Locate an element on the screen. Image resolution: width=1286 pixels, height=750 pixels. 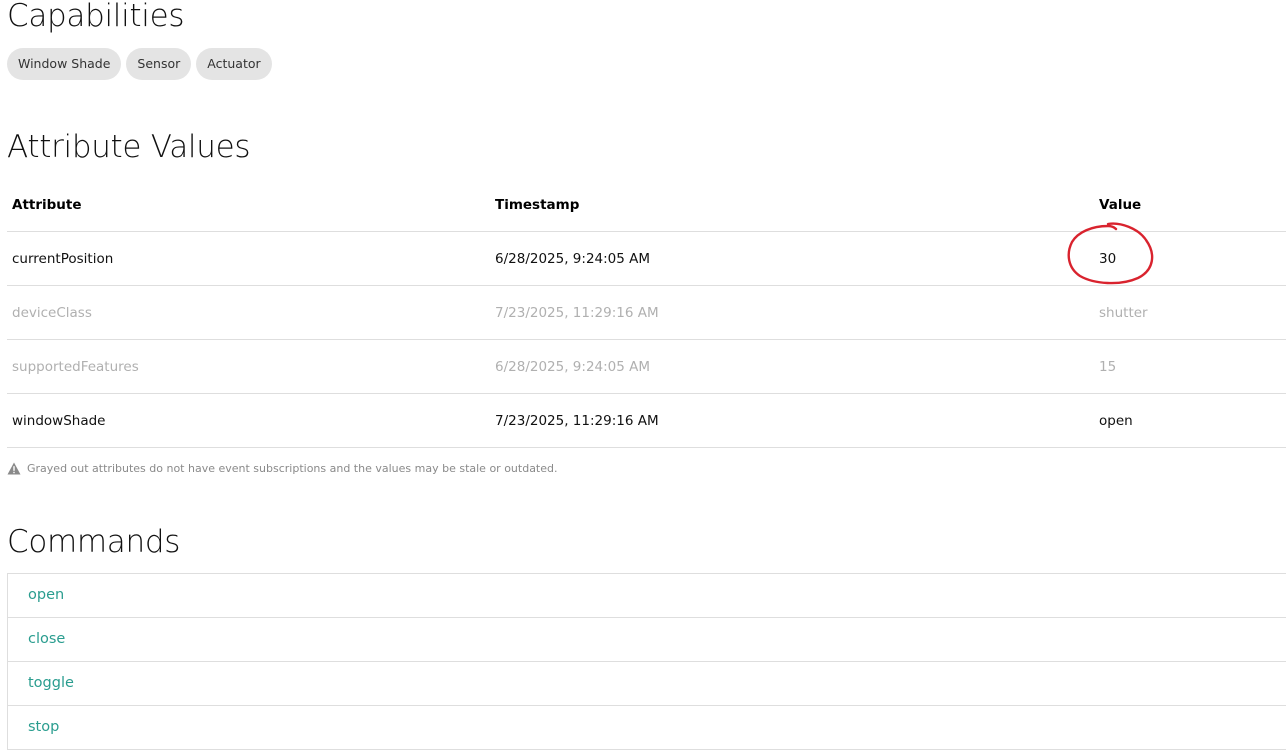
timestamp-column-header: Timestamp is located at coordinates (792, 205).